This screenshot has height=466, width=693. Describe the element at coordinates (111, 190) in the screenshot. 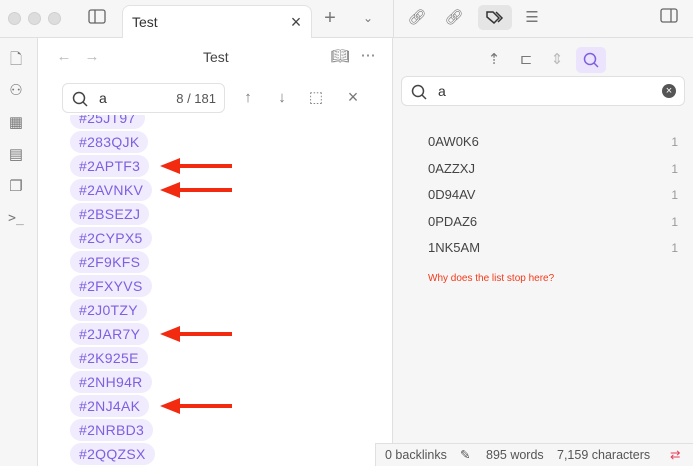

I see `tag-pill: #2AVNKV` at that location.